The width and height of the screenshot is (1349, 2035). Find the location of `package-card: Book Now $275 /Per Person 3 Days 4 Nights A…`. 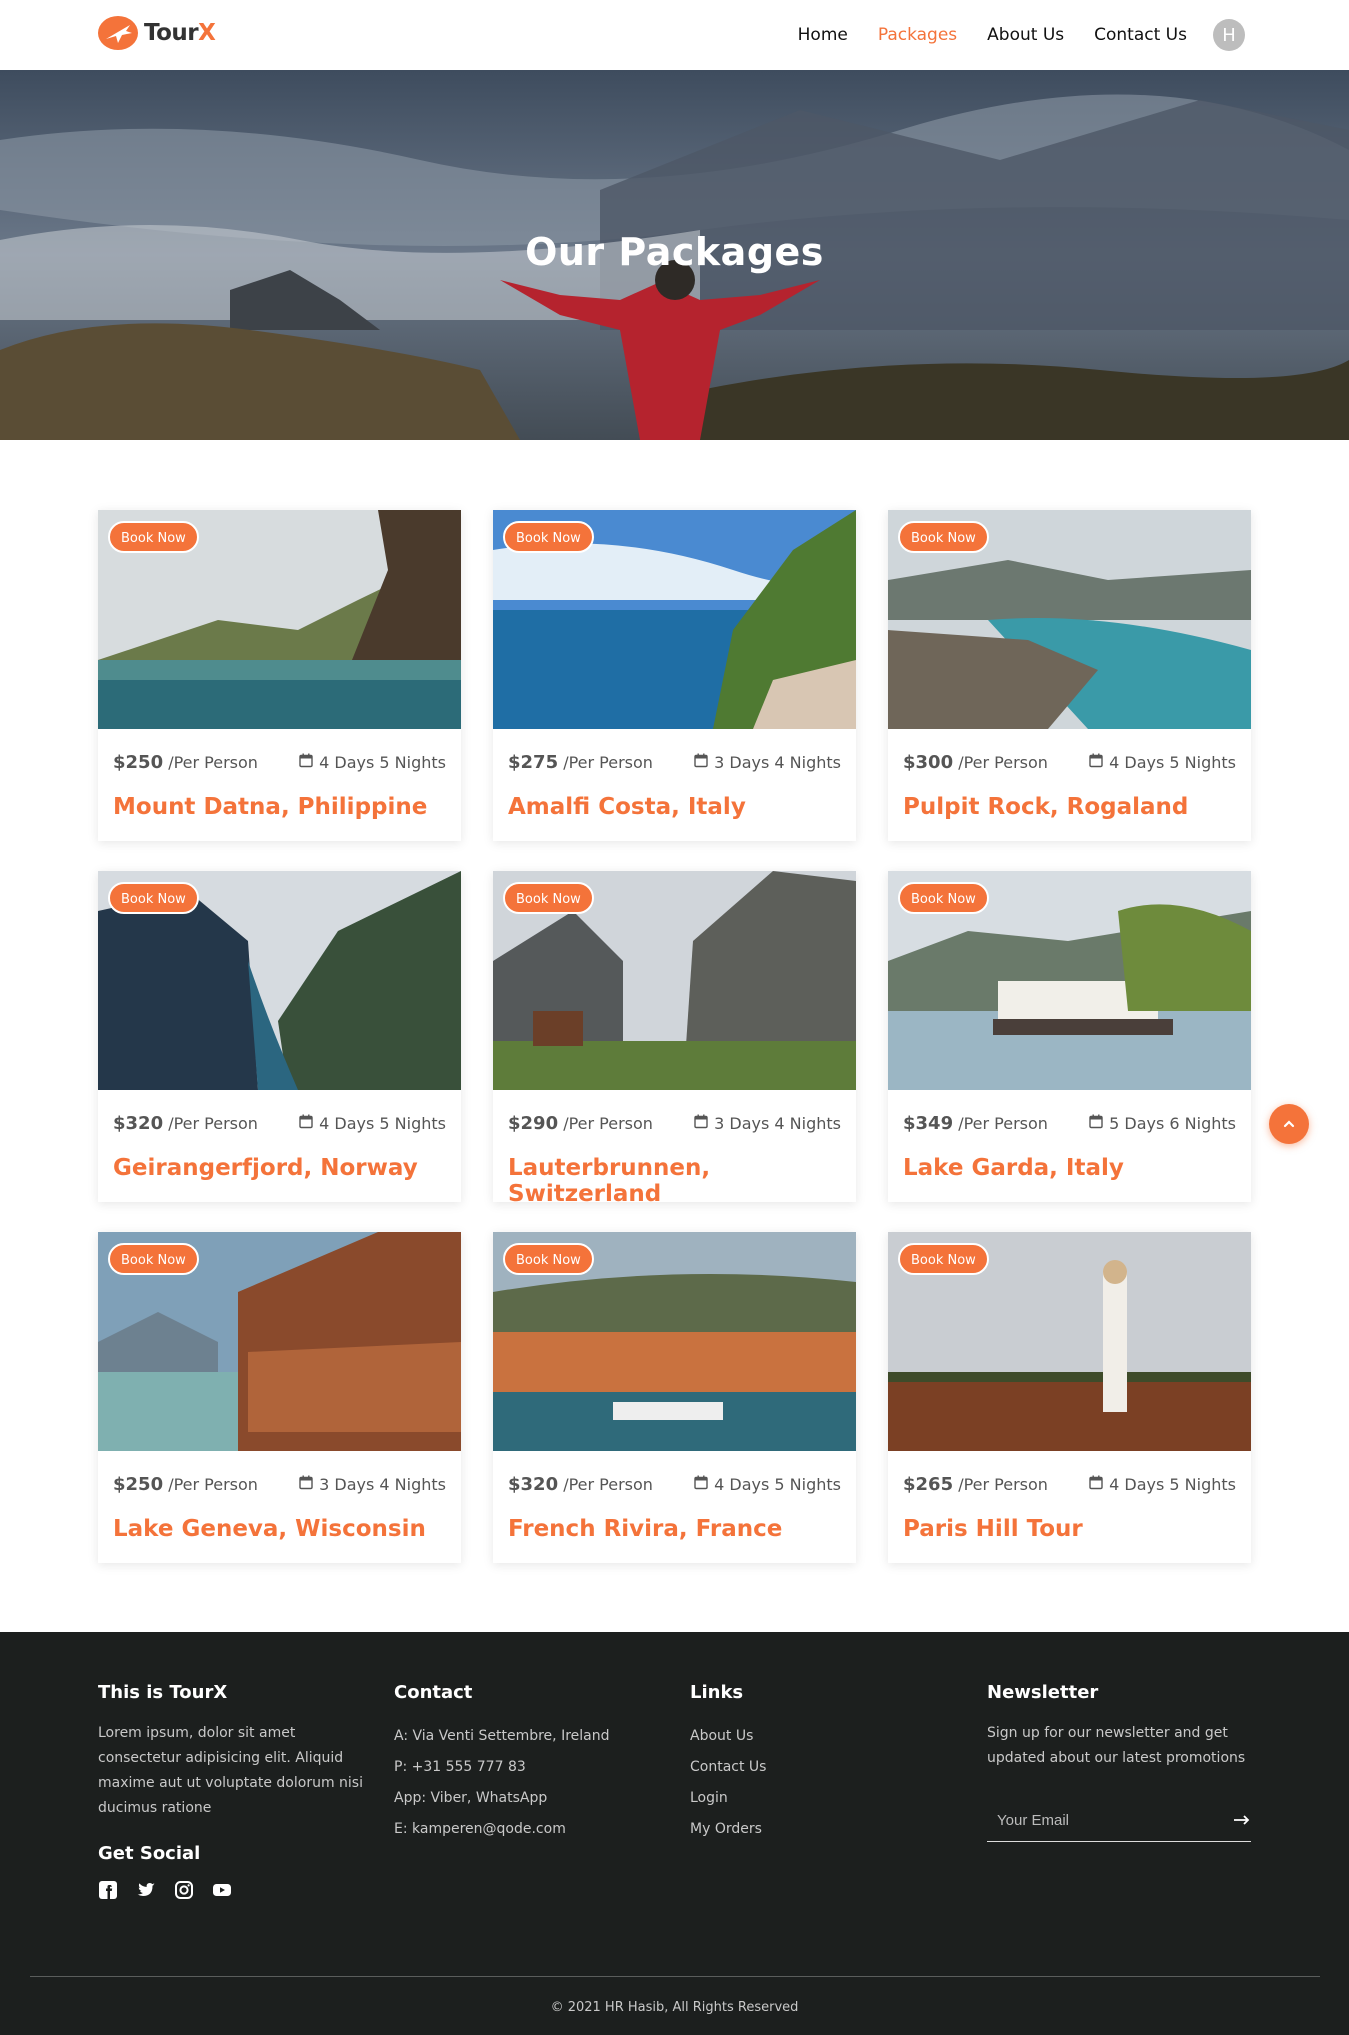

package-card: Book Now $275 /Per Person 3 Days 4 Nights A… is located at coordinates (674, 675).